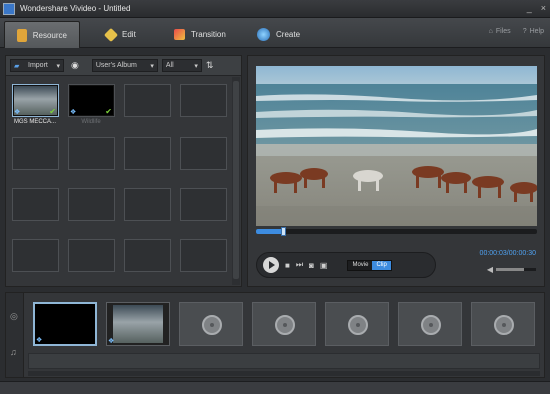 This screenshot has height=394, width=550. Describe the element at coordinates (210, 65) in the screenshot. I see `sort-icon: ⇅` at that location.